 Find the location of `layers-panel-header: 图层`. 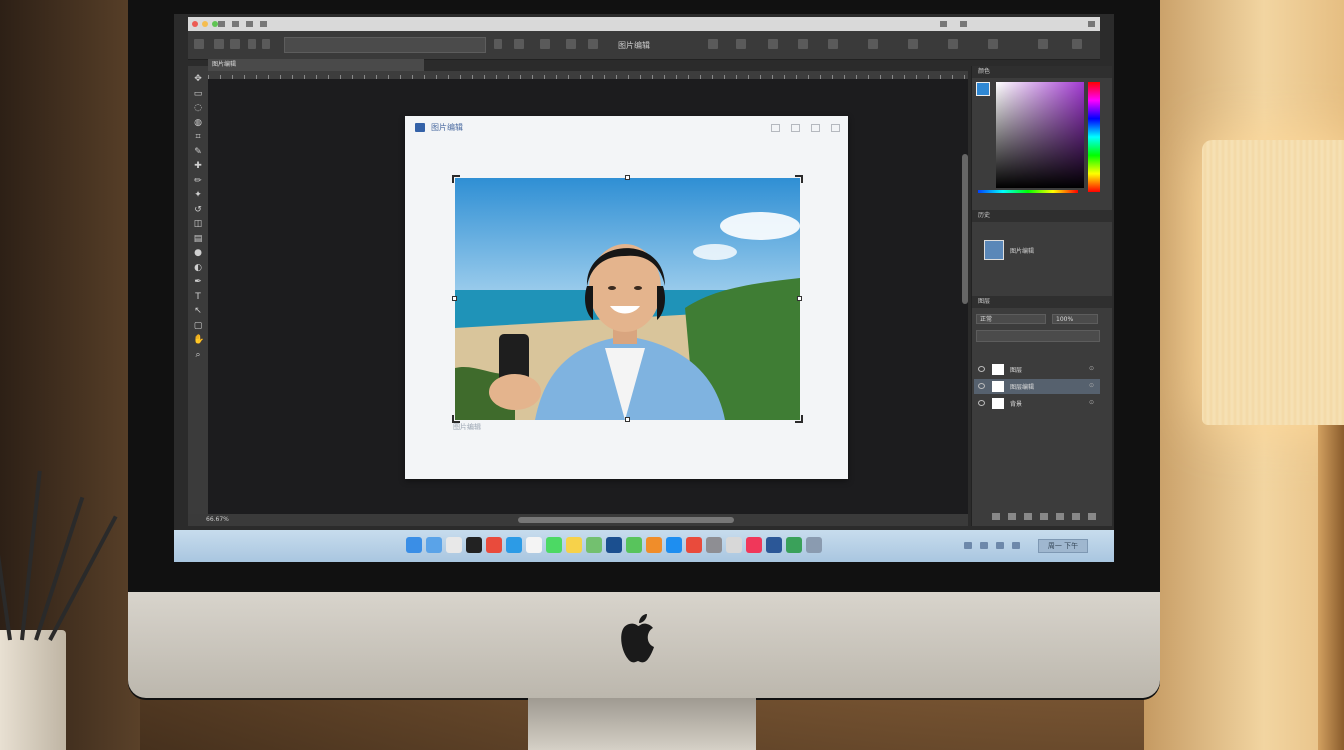

layers-panel-header: 图层 is located at coordinates (1042, 302).